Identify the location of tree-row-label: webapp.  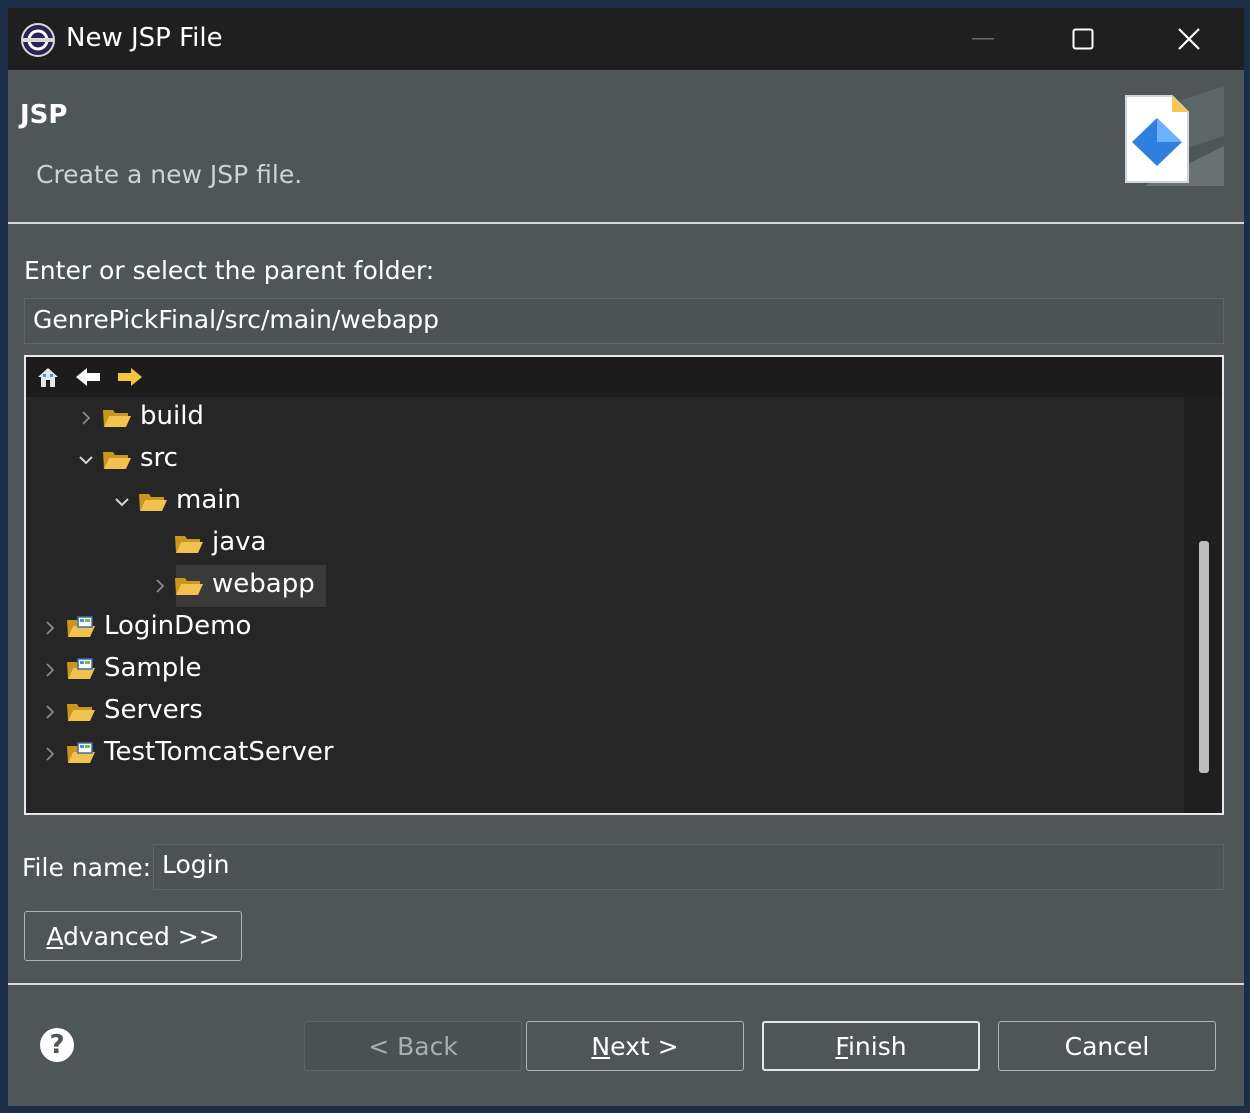
(263, 584).